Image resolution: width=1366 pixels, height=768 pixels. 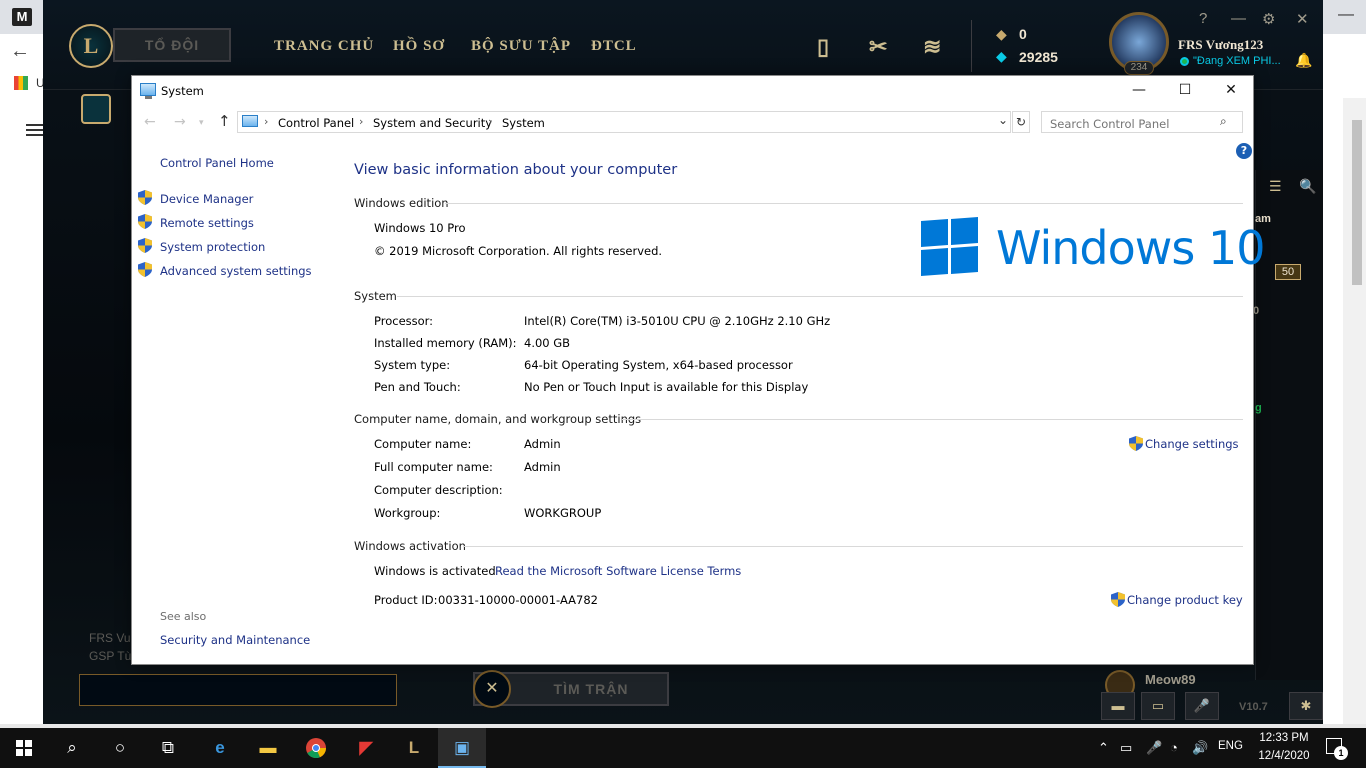 What do you see at coordinates (1284, 756) in the screenshot?
I see `clock-date: 12/4/2020` at bounding box center [1284, 756].